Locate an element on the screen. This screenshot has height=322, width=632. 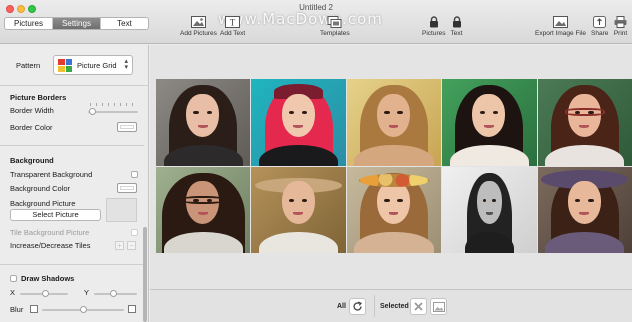
print-button: Print is located at coordinates (620, 26).